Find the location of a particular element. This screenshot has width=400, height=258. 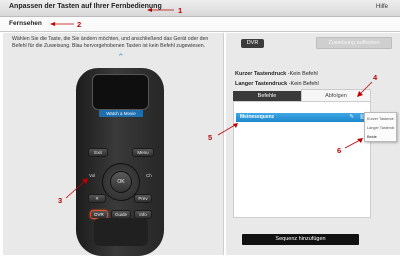

menu-item-both: Beide is located at coordinates (372, 137).